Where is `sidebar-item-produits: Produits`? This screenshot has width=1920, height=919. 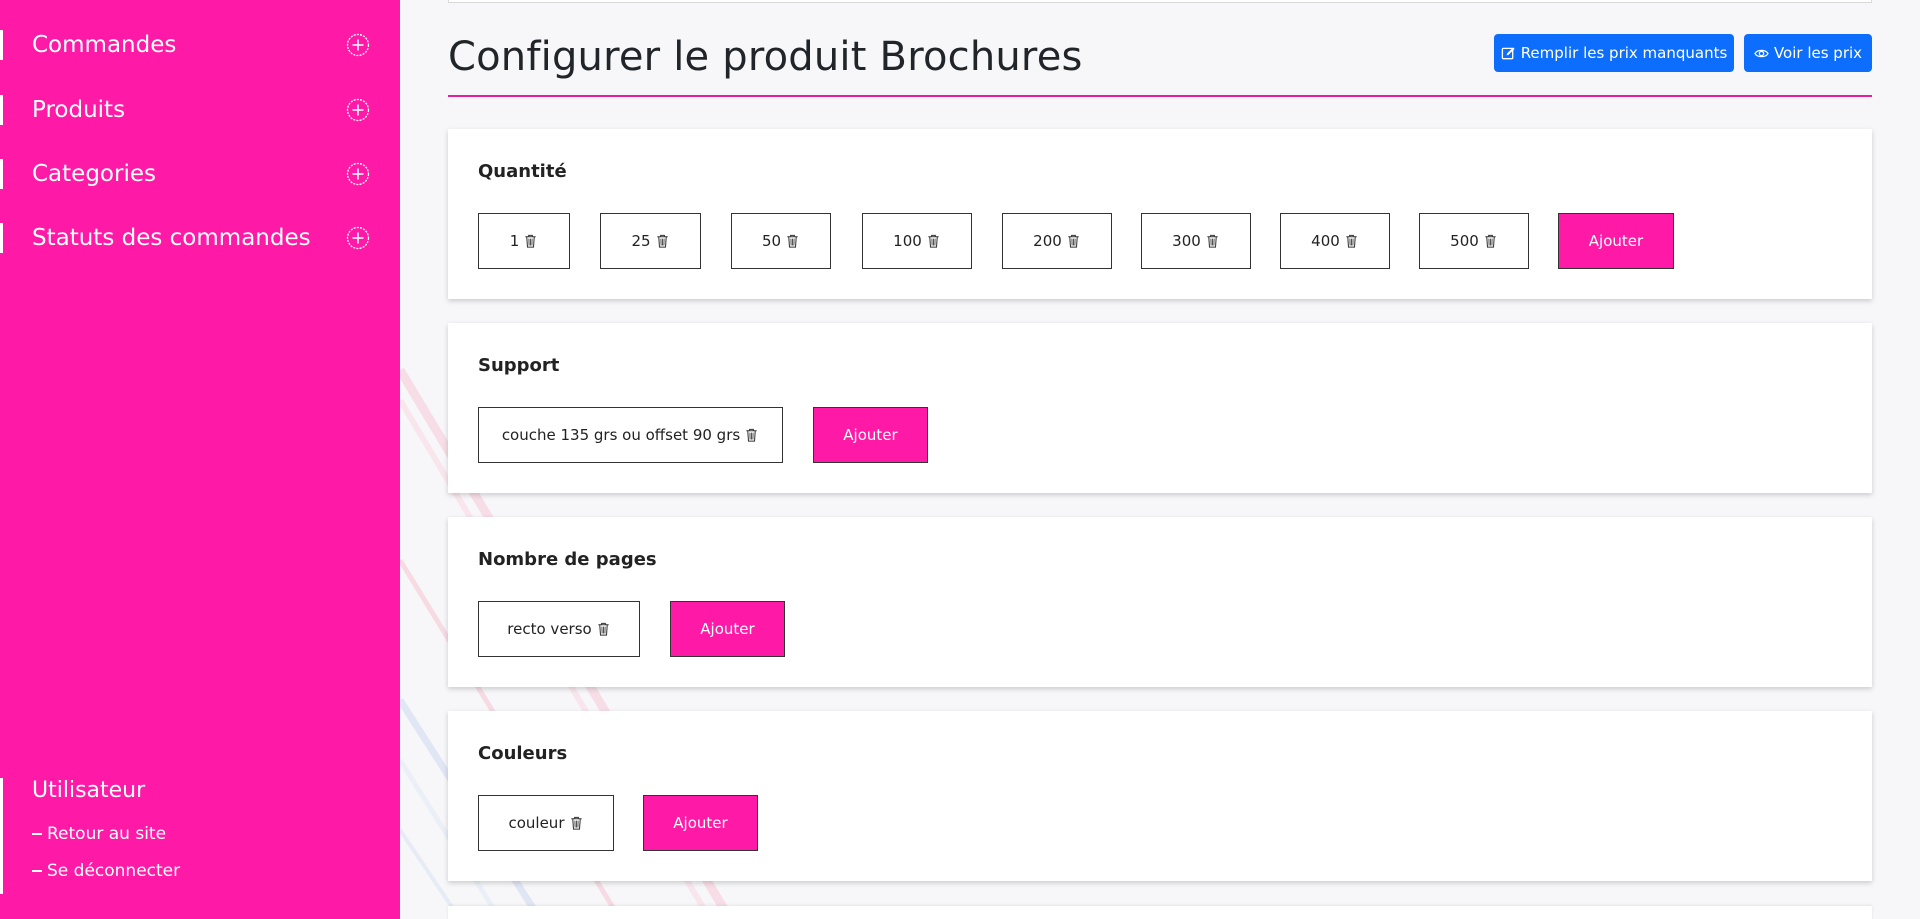
sidebar-item-produits: Produits is located at coordinates (200, 110).